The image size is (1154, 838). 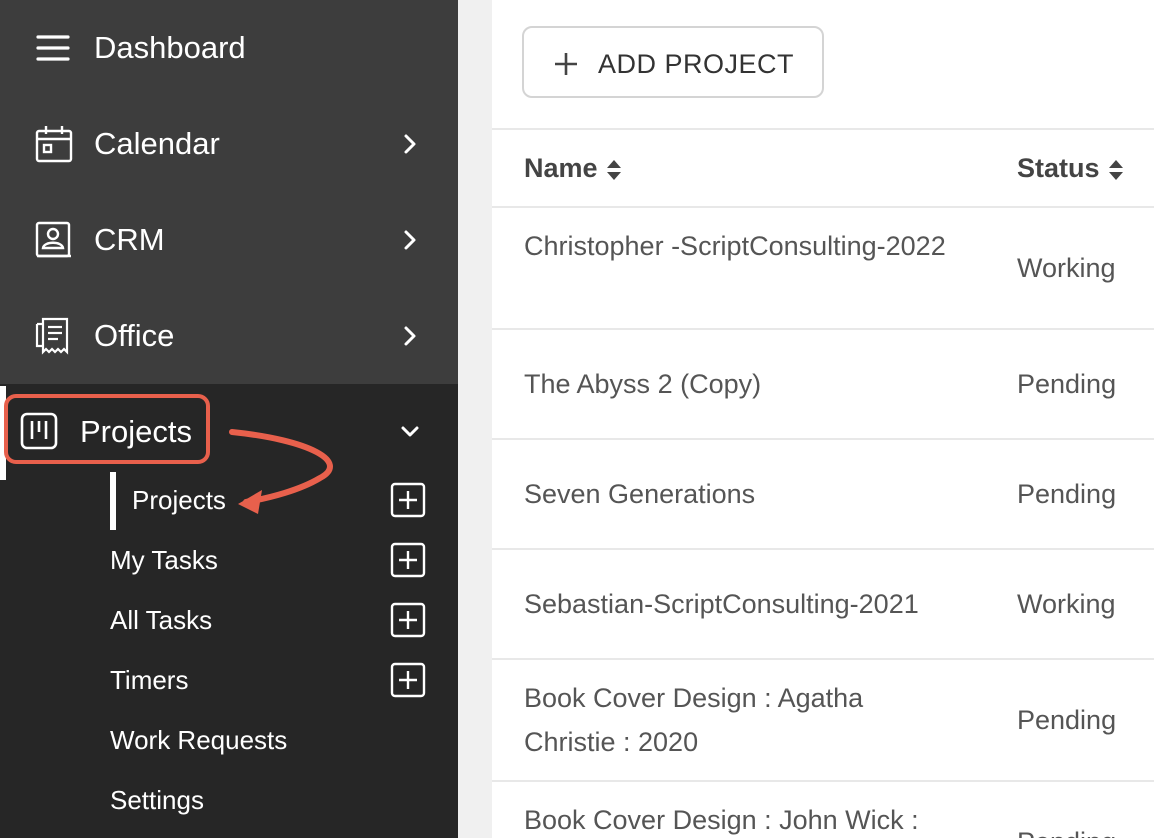 What do you see at coordinates (229, 800) in the screenshot?
I see `sub-item-settings: Settings` at bounding box center [229, 800].